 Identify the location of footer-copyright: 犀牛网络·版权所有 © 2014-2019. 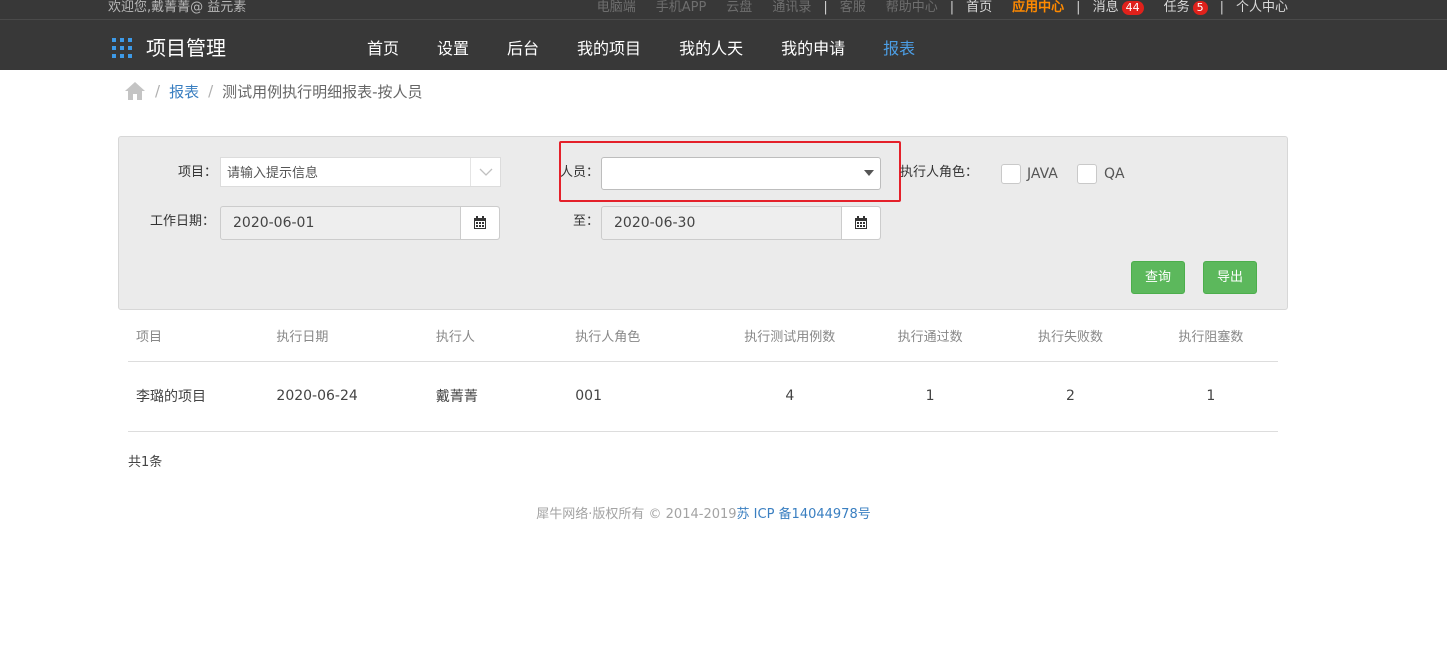
(636, 514).